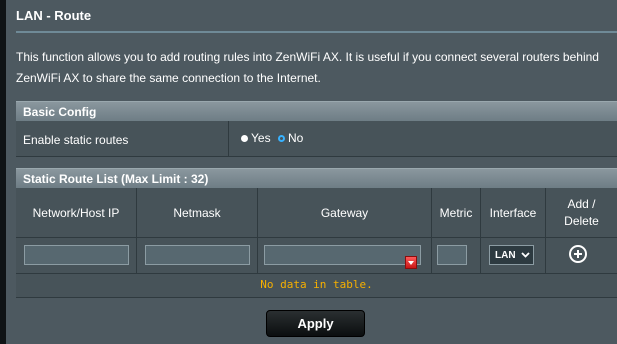  What do you see at coordinates (316, 32) in the screenshot?
I see `title-divider` at bounding box center [316, 32].